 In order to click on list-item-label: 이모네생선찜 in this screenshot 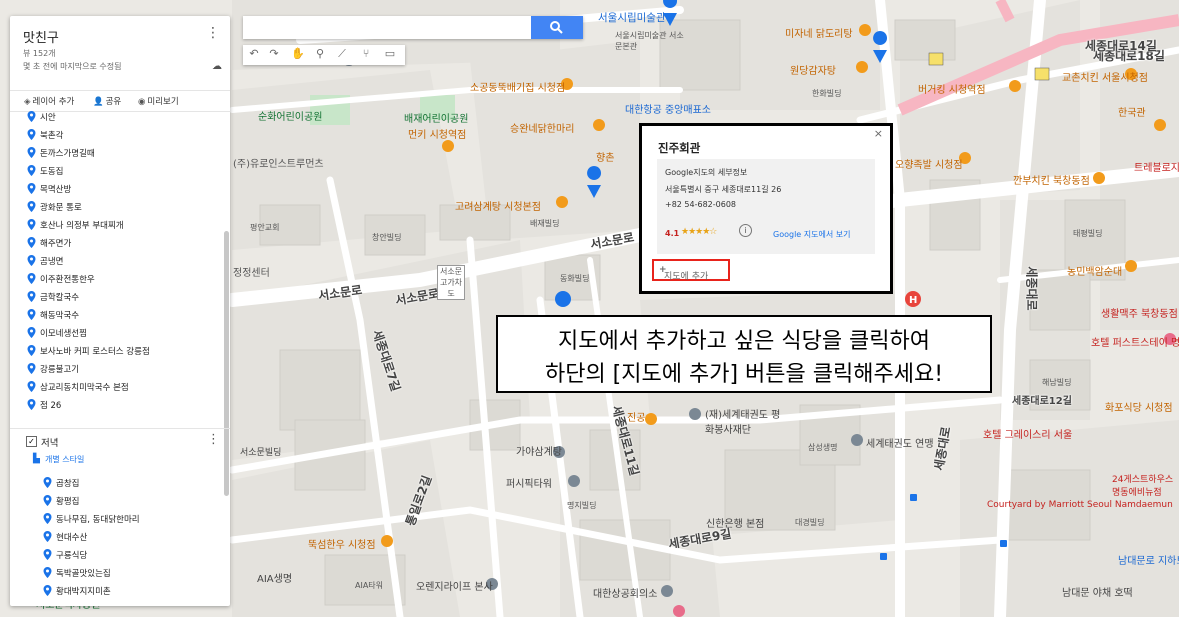, I will do `click(63, 334)`.